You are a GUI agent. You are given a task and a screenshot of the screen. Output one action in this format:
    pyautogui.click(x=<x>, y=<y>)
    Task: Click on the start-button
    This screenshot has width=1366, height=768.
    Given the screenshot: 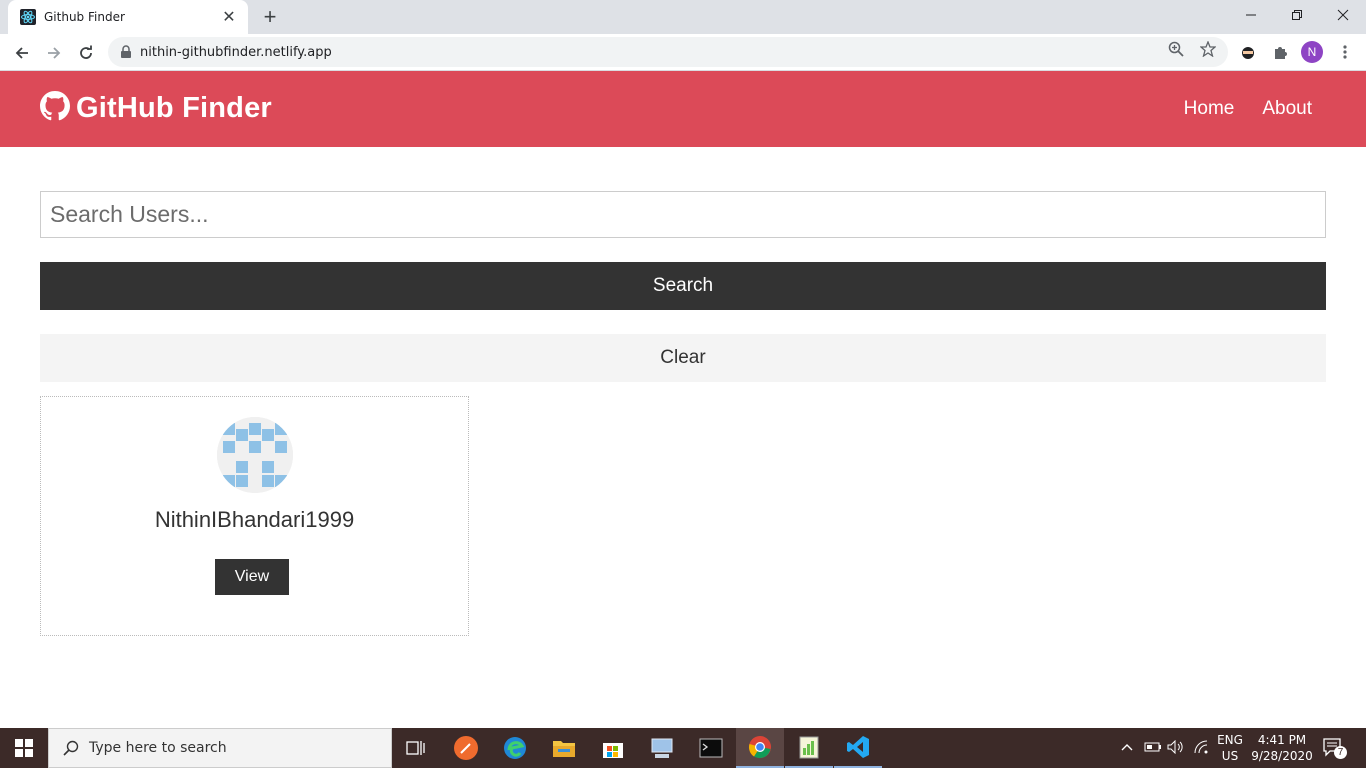 What is the action you would take?
    pyautogui.click(x=24, y=748)
    